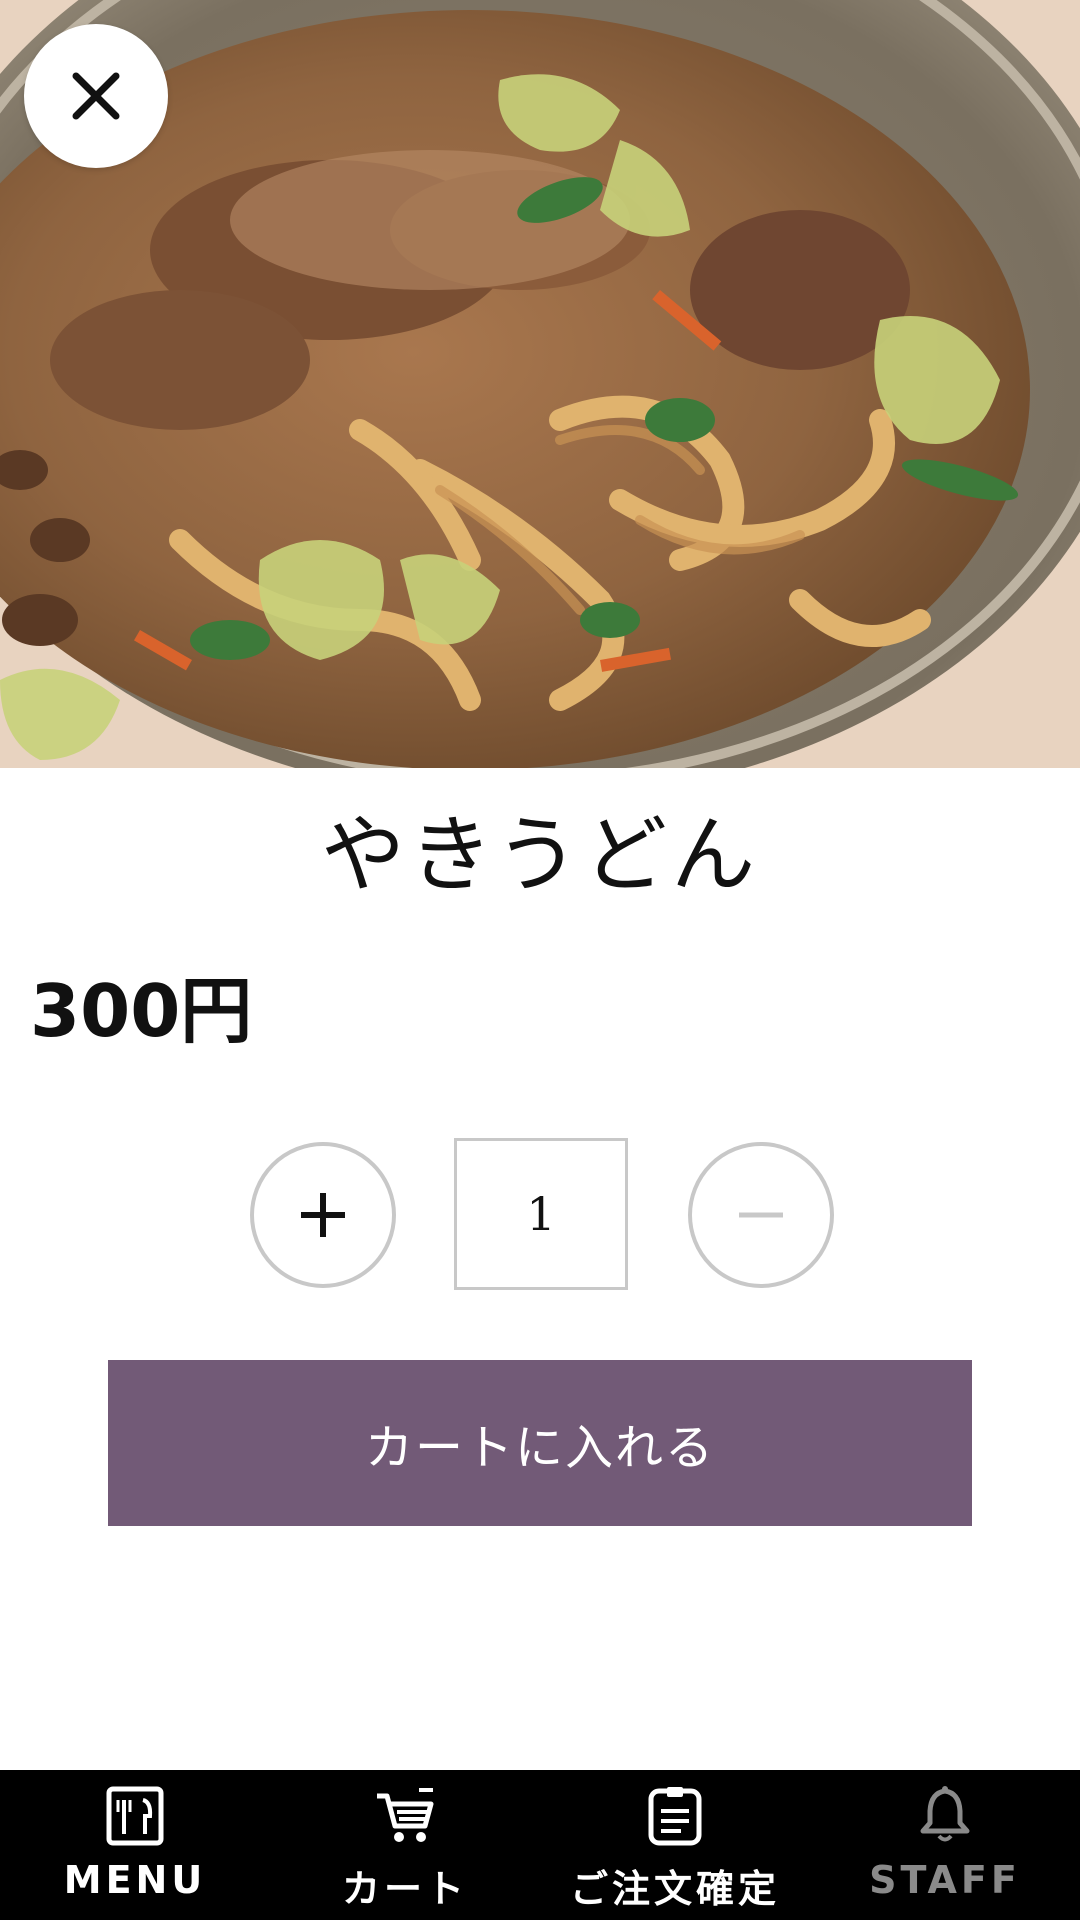 This screenshot has height=1920, width=1080. Describe the element at coordinates (945, 1880) in the screenshot. I see `nav-label-staff: STAFF` at that location.